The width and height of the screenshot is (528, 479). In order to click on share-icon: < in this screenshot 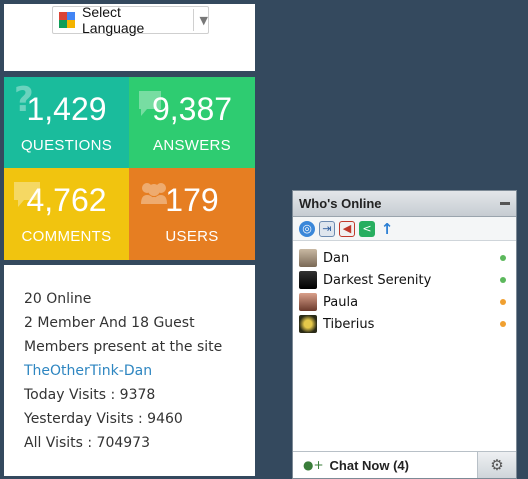, I will do `click(367, 228)`.